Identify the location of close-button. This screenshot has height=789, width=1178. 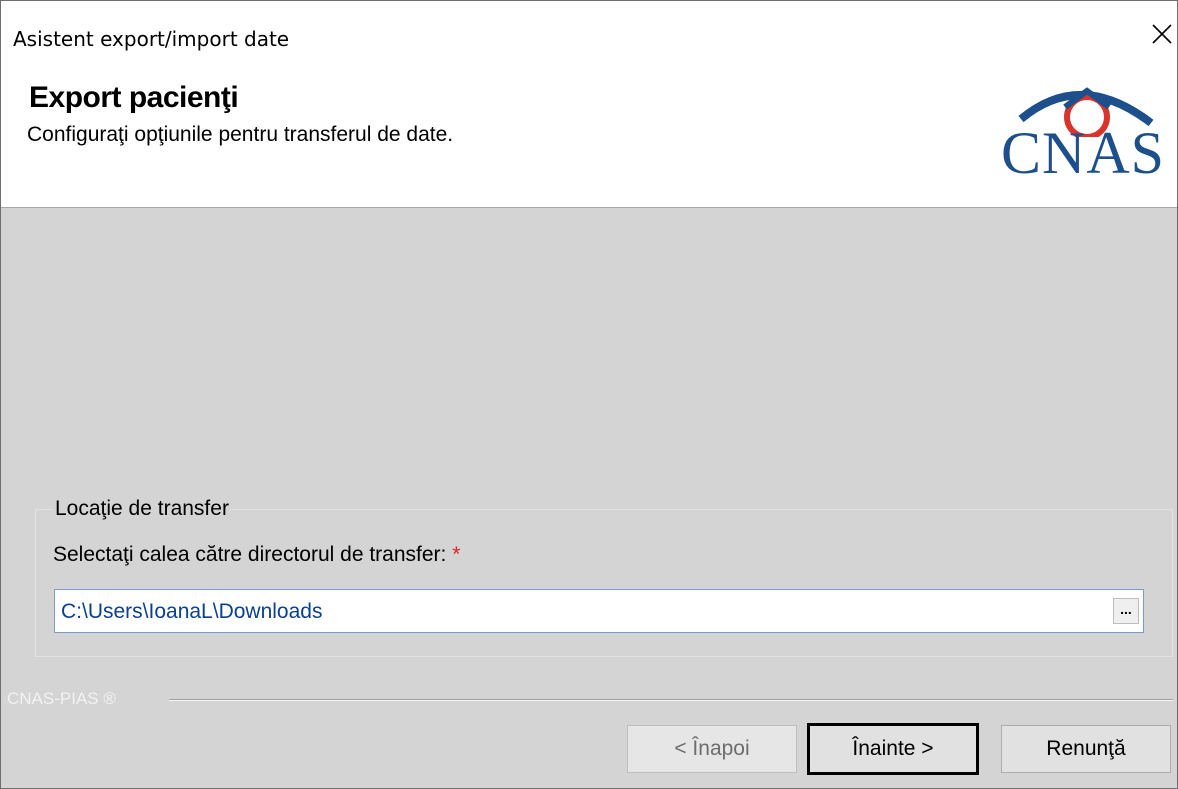
(1157, 35).